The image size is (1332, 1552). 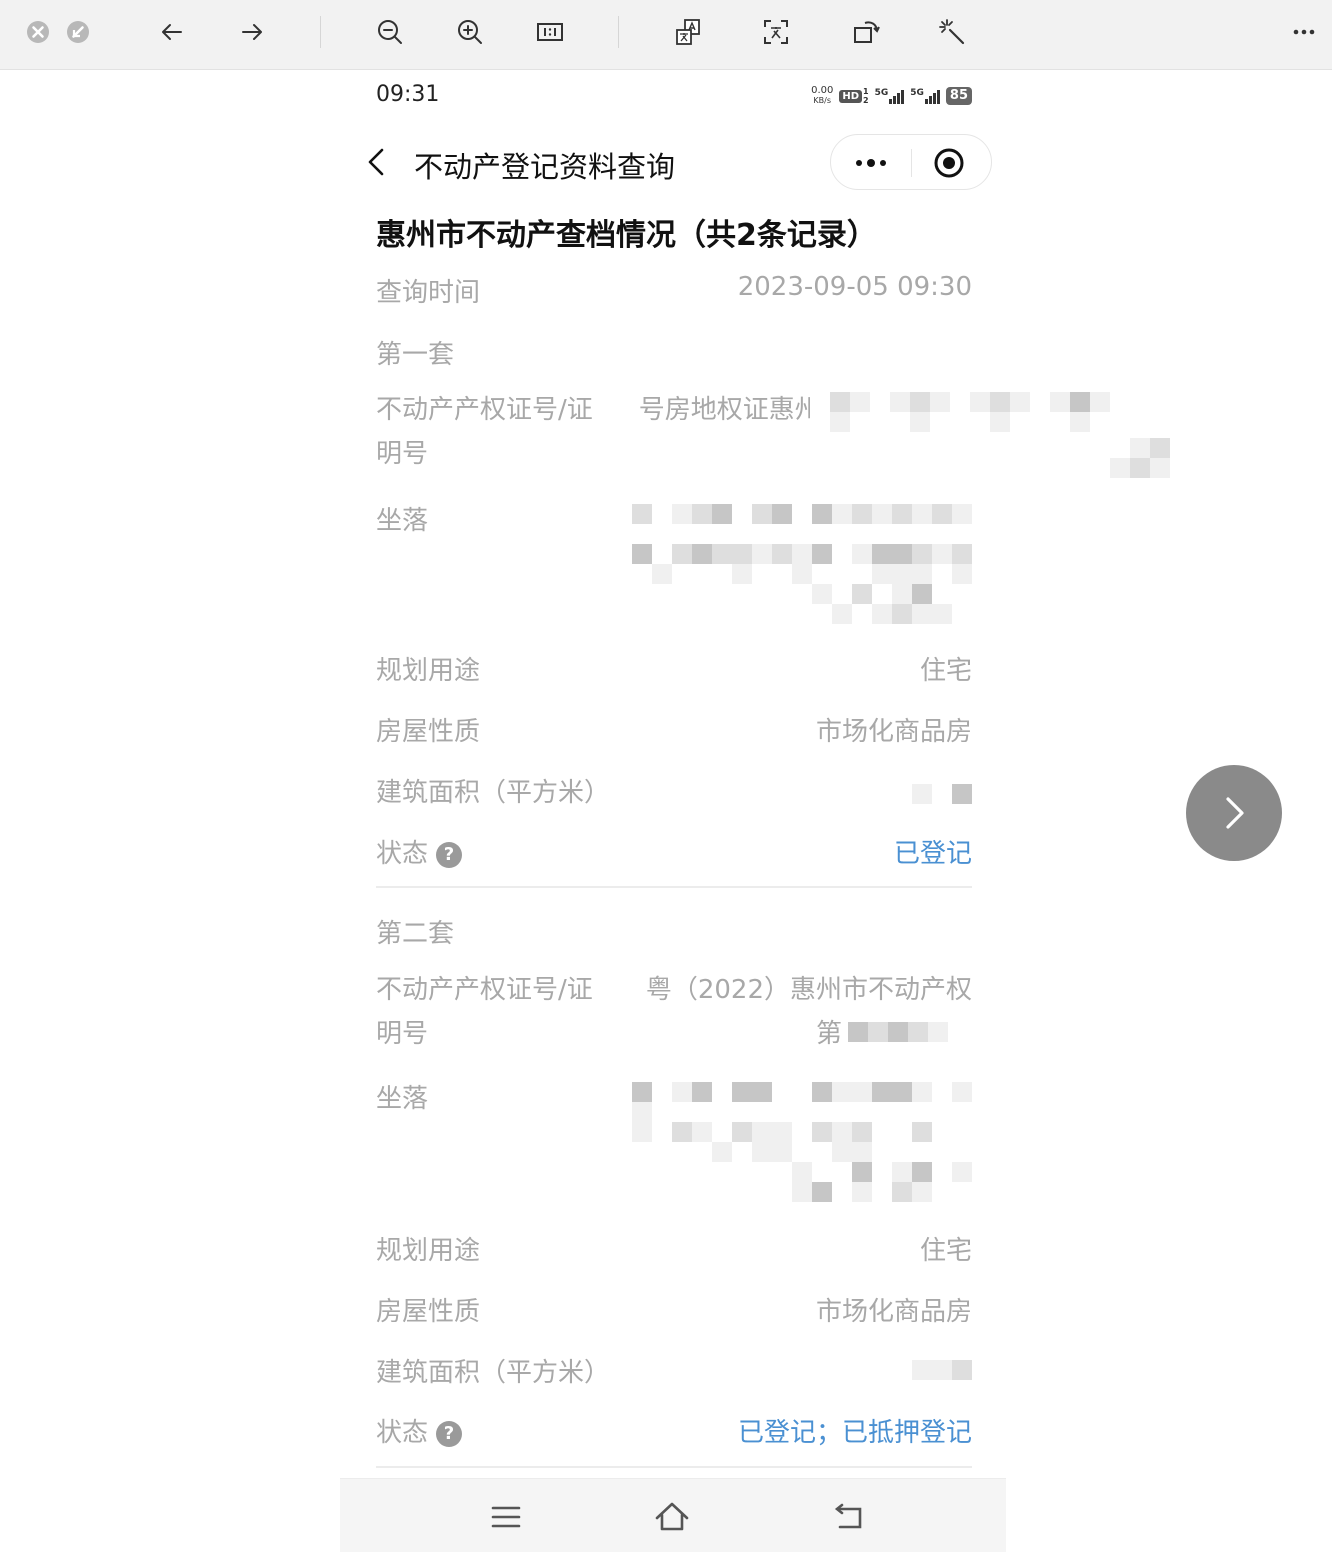 What do you see at coordinates (252, 32) in the screenshot?
I see `arrow-right-icon` at bounding box center [252, 32].